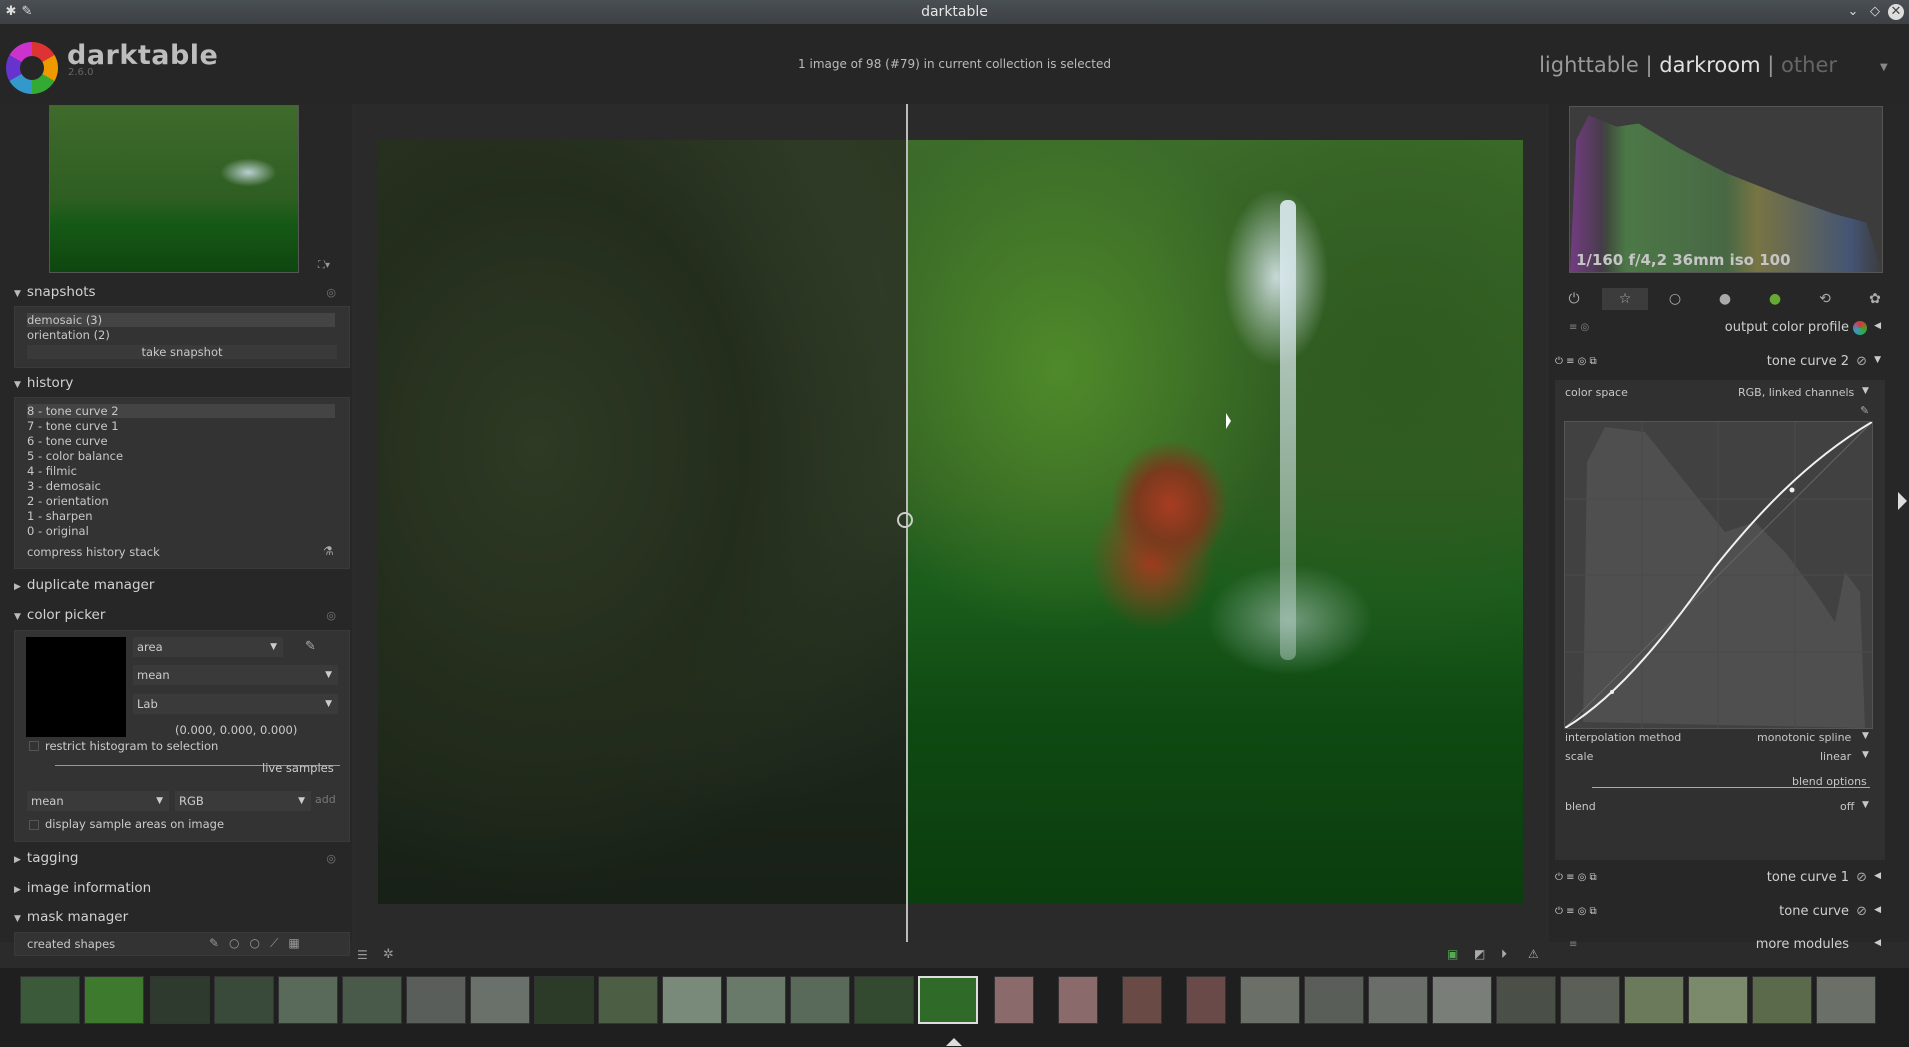 The width and height of the screenshot is (1909, 1047). Describe the element at coordinates (34, 825) in the screenshot. I see `display-samples-checkbox` at that location.